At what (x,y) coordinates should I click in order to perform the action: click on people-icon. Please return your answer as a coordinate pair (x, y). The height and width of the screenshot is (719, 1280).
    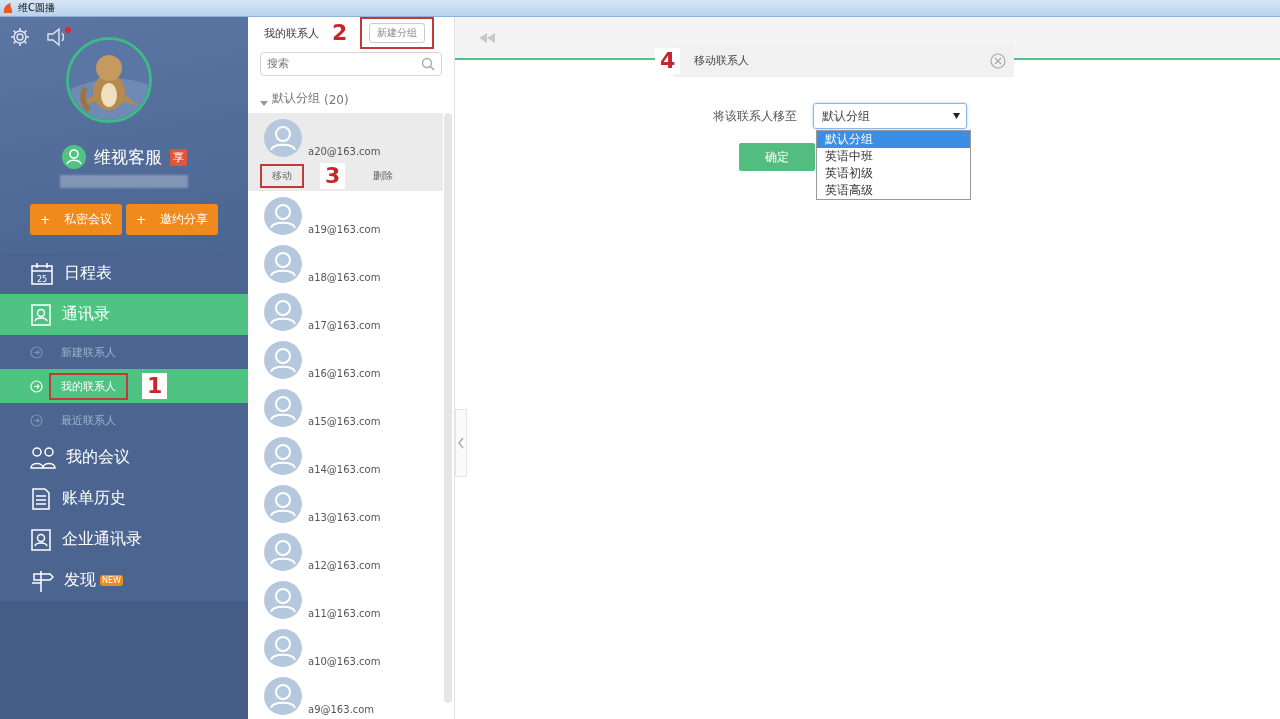
    Looking at the image, I should click on (43, 457).